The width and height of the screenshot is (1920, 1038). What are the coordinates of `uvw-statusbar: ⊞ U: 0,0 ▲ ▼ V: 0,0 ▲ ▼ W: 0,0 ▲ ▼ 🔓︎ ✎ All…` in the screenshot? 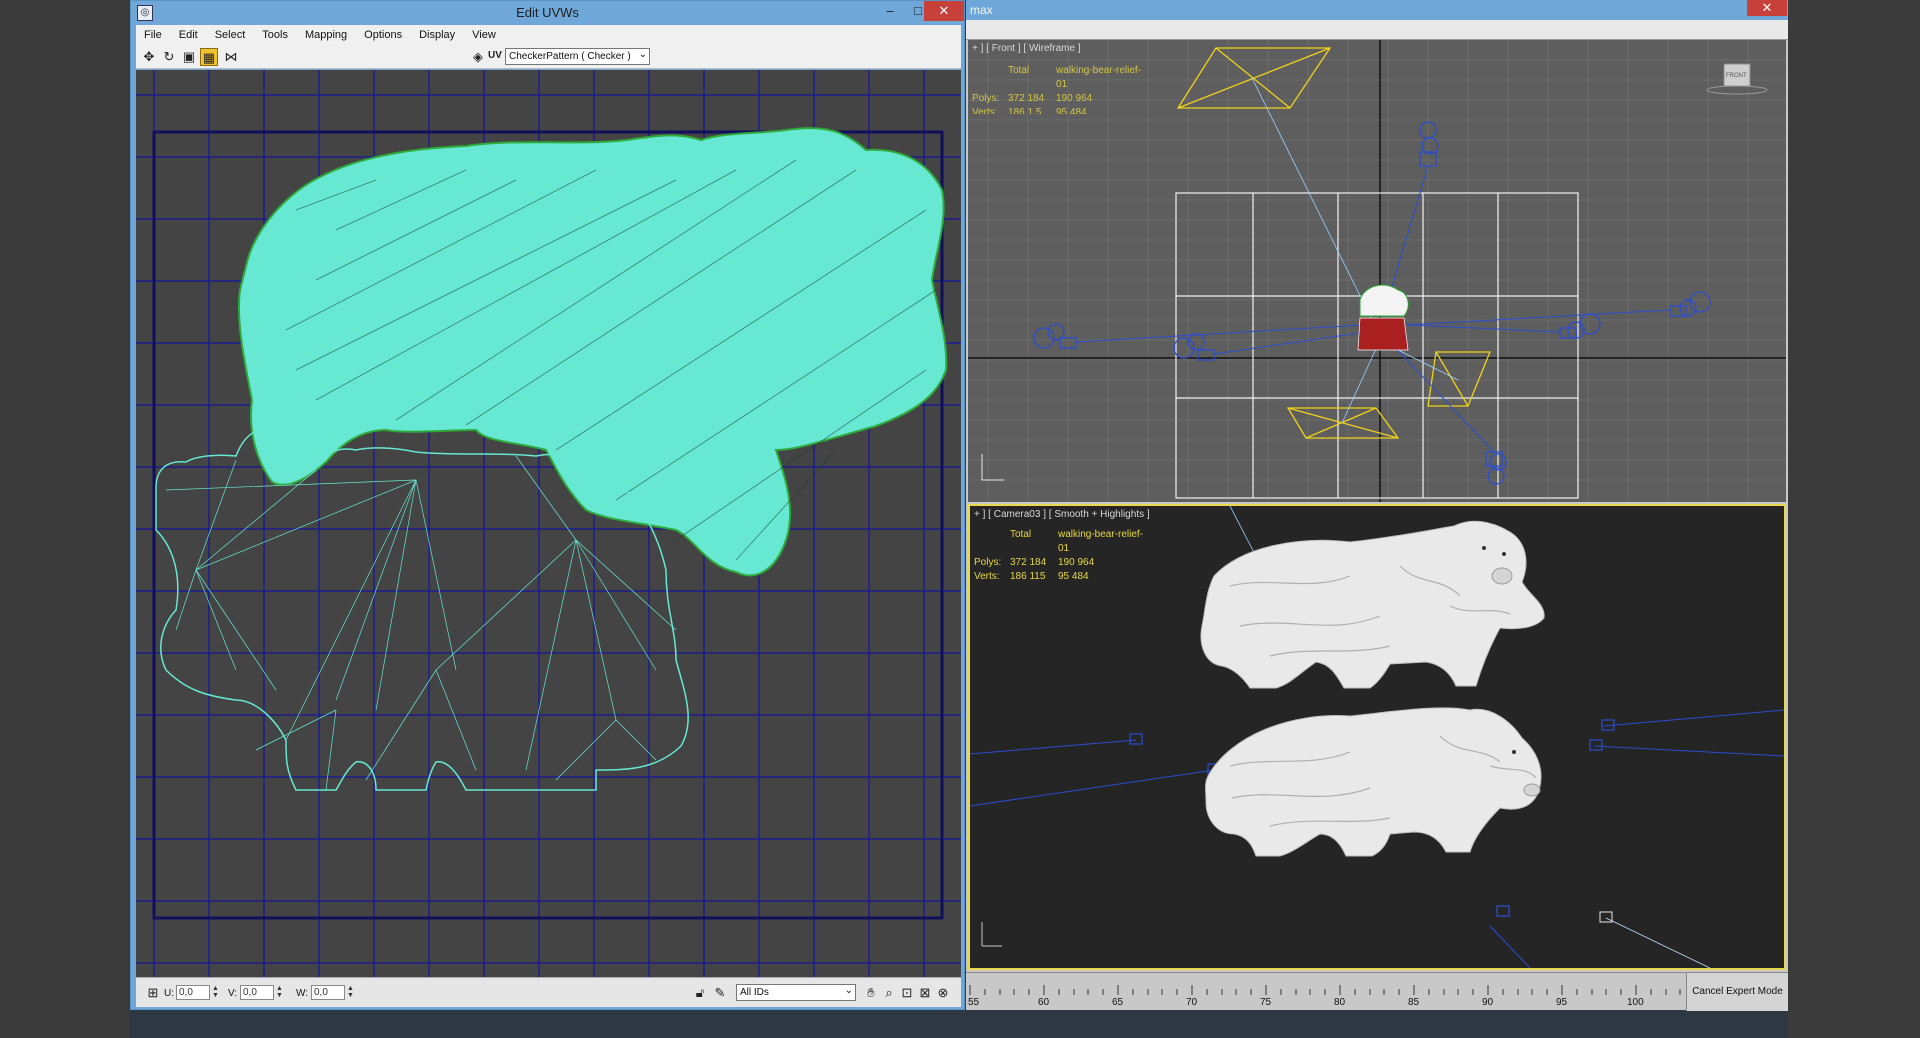 It's located at (548, 992).